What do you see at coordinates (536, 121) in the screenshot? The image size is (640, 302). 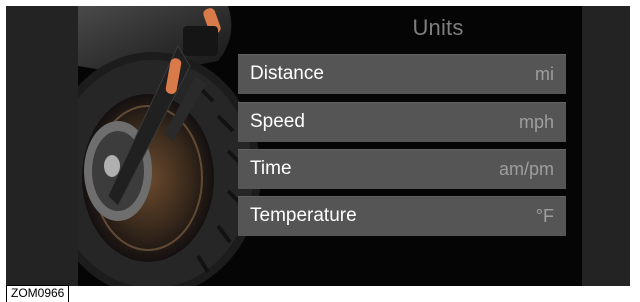 I see `speed-unit-value: mph` at bounding box center [536, 121].